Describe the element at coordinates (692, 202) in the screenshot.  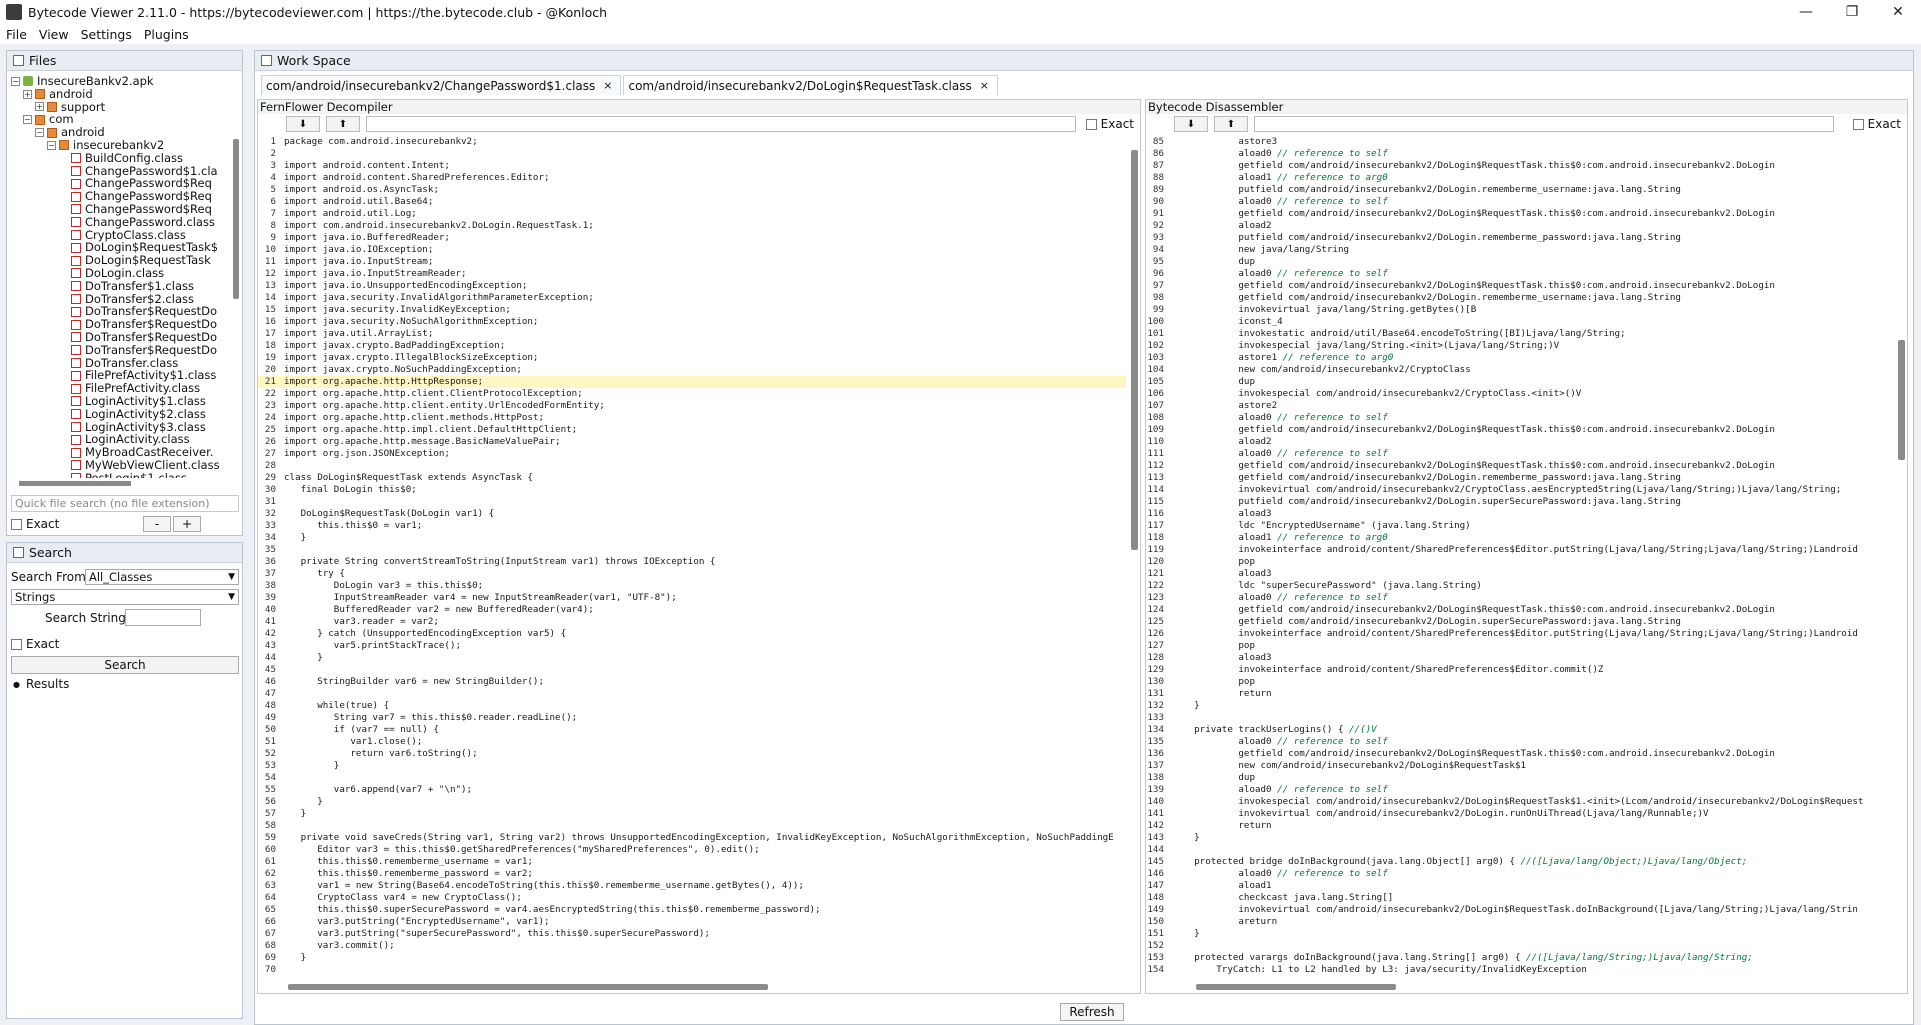
I see `code-line: 6 import android.util.Base64;` at that location.